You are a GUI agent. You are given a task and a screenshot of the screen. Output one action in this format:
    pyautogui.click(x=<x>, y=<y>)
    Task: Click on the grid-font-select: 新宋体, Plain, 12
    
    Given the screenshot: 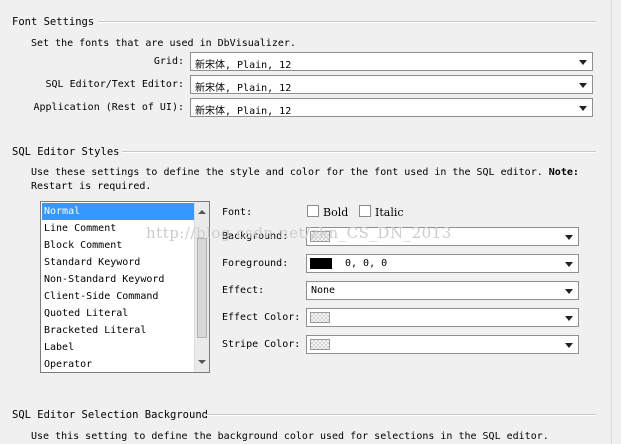 What is the action you would take?
    pyautogui.click(x=391, y=61)
    